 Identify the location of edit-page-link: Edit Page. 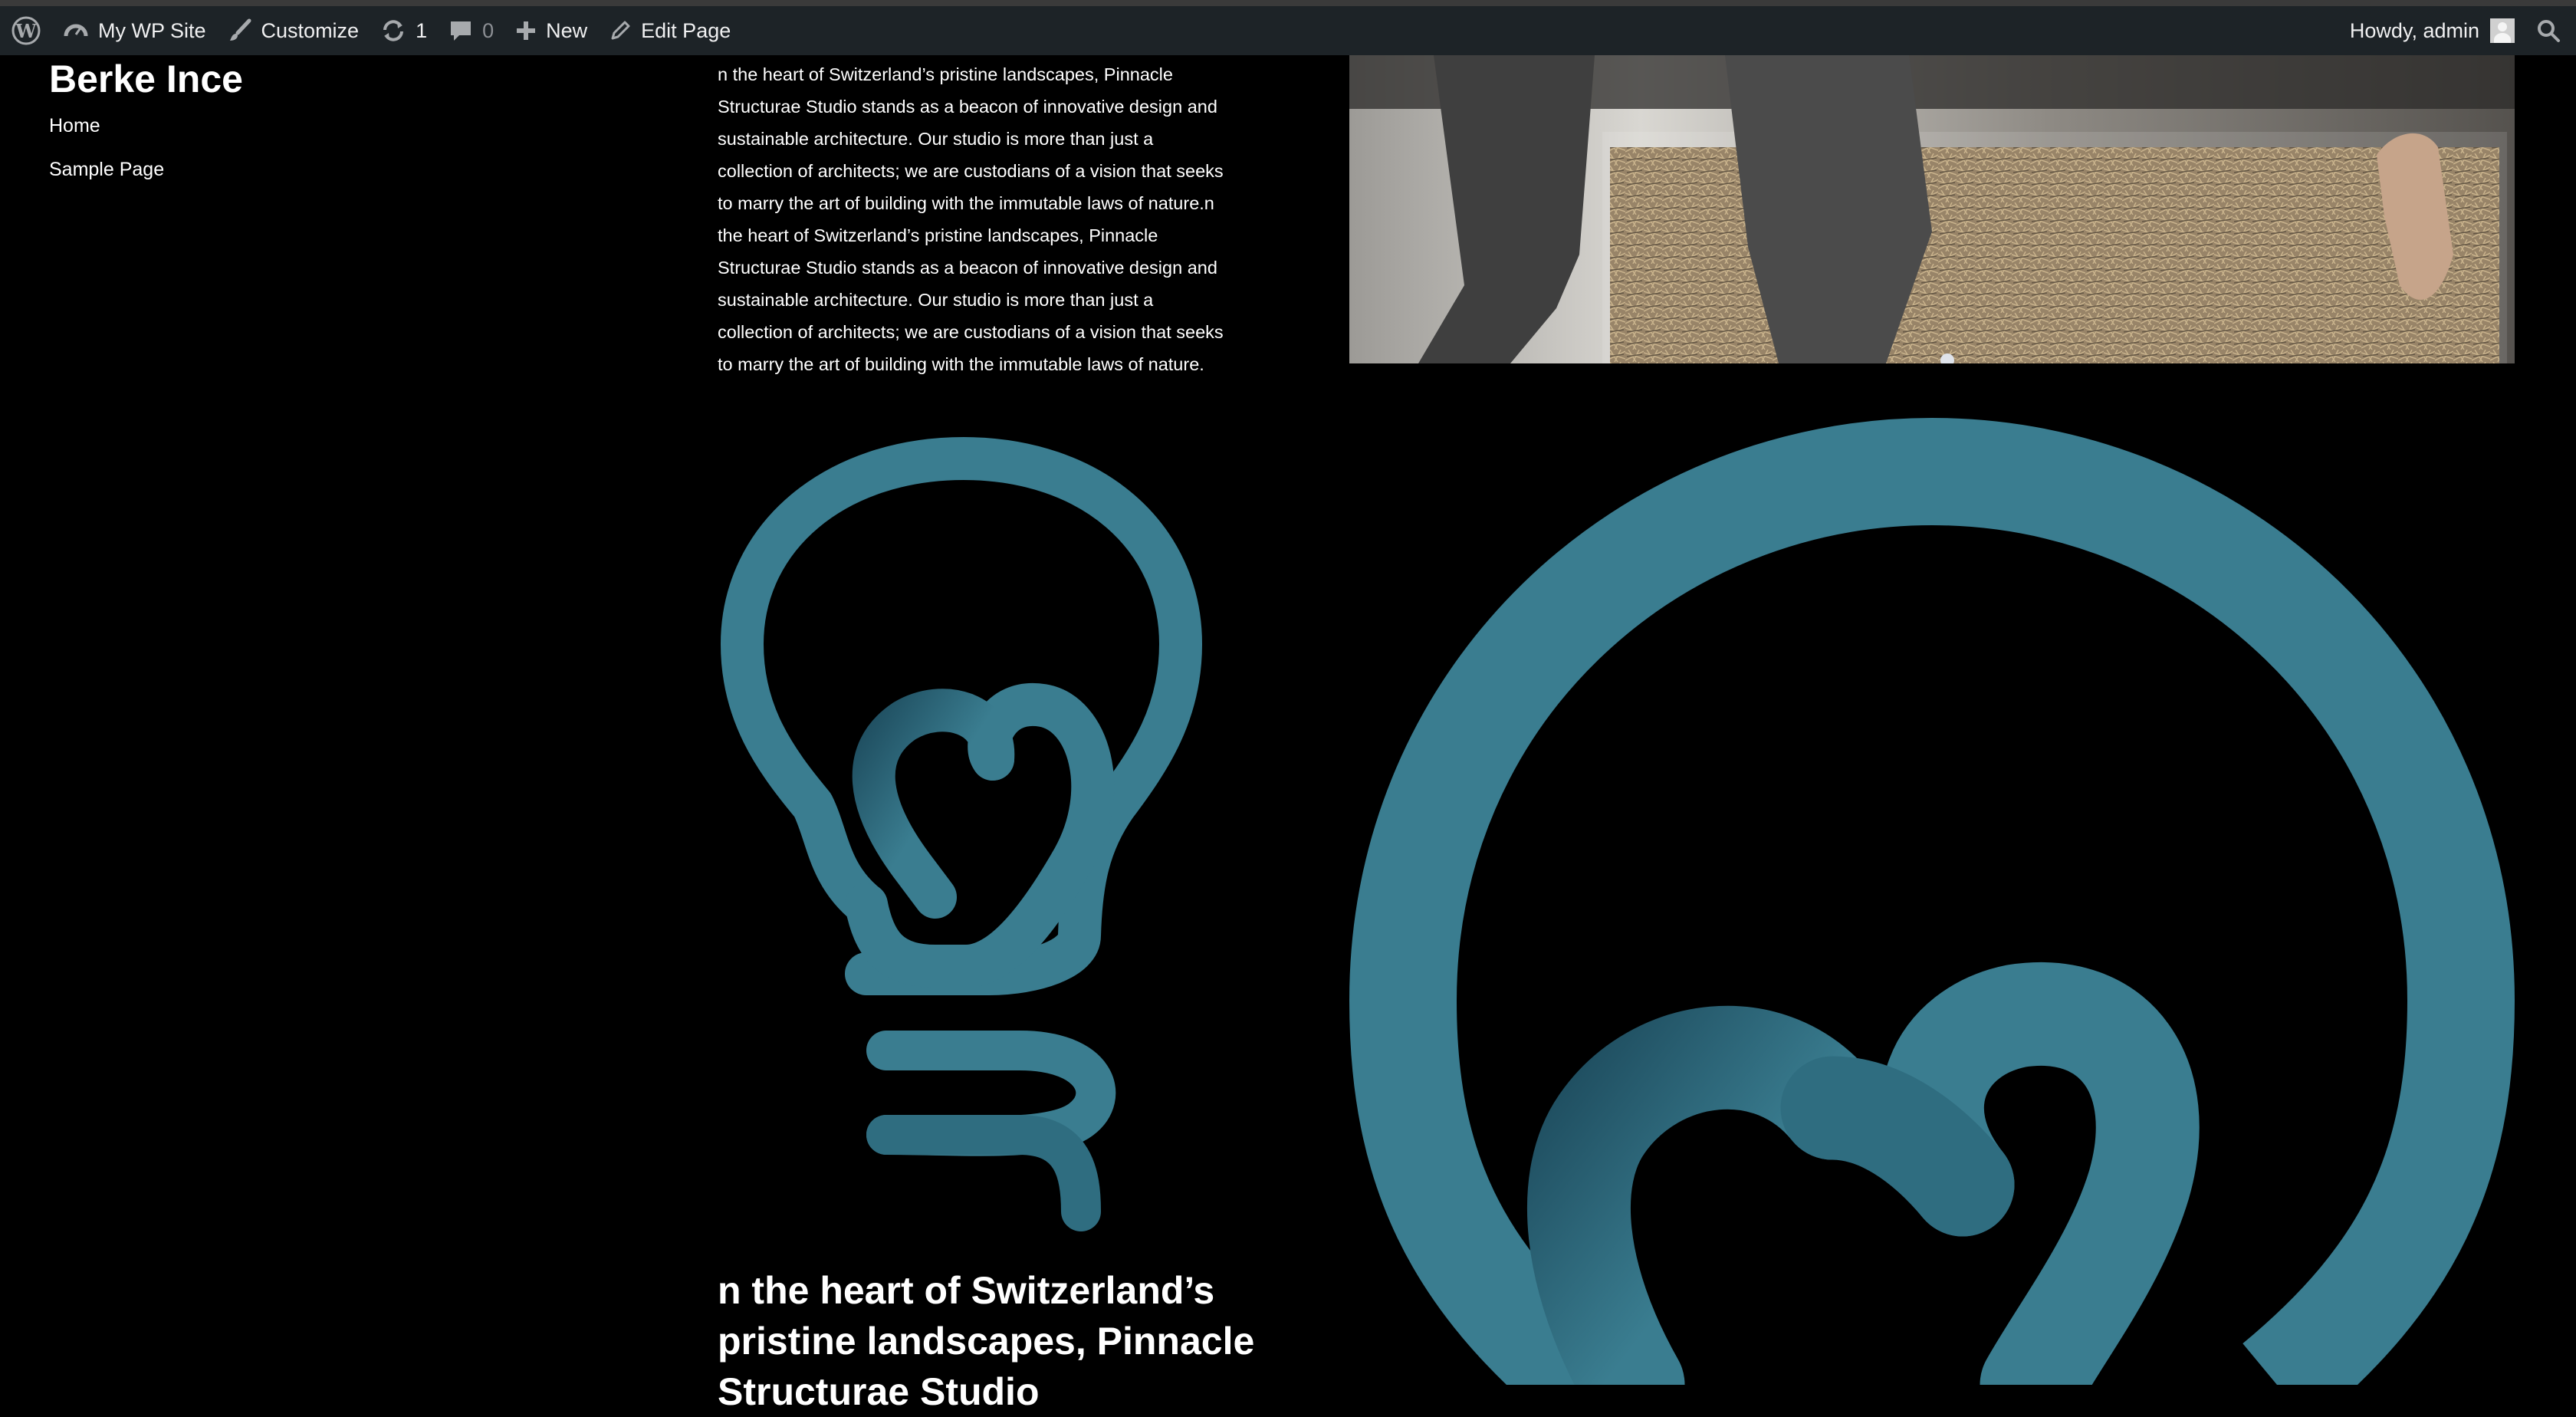
(669, 31).